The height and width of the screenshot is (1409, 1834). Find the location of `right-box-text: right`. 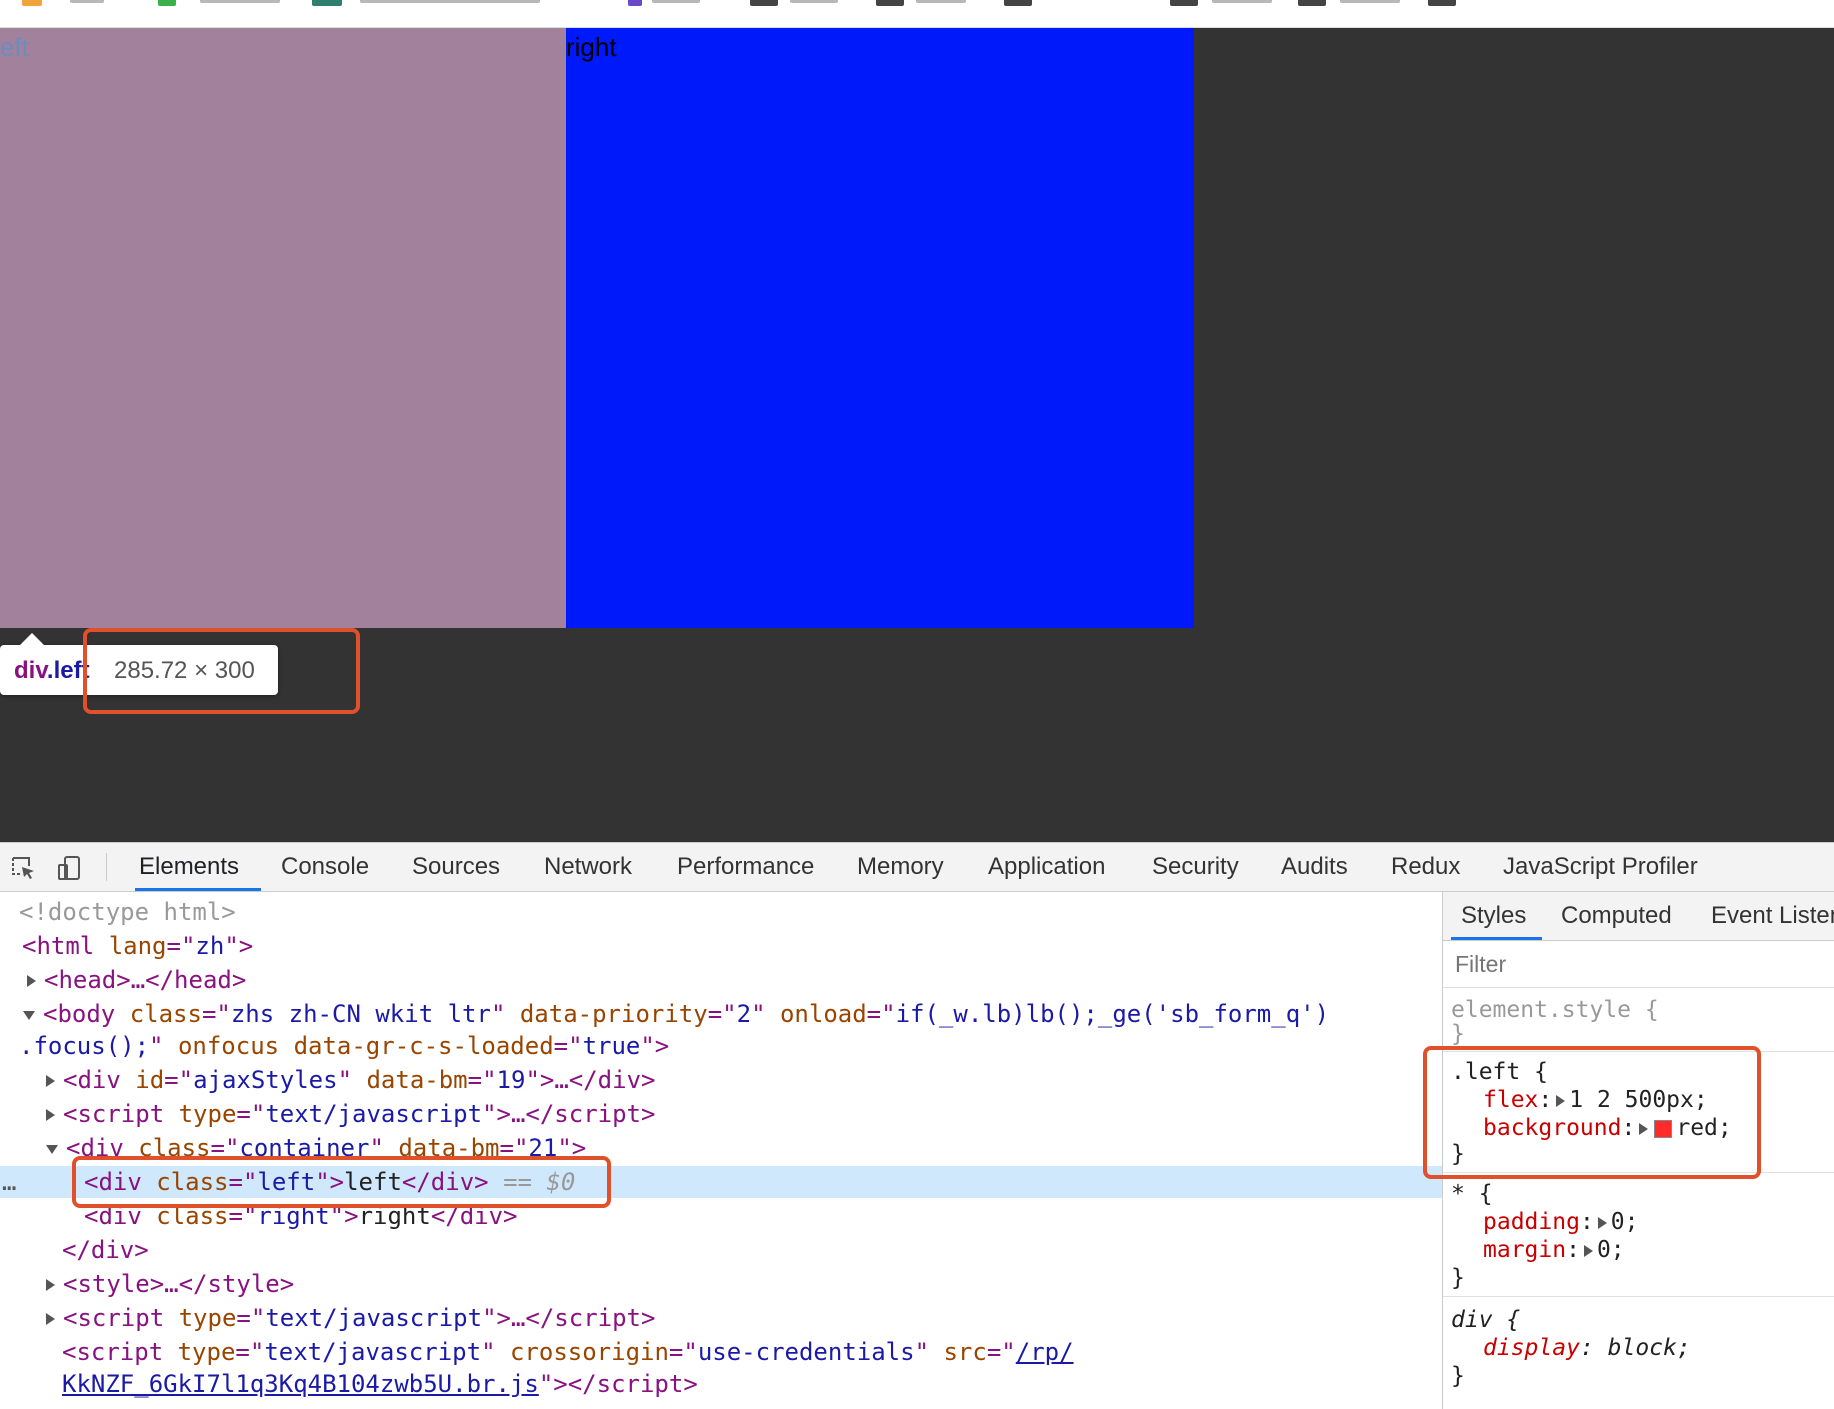

right-box-text: right is located at coordinates (591, 47).